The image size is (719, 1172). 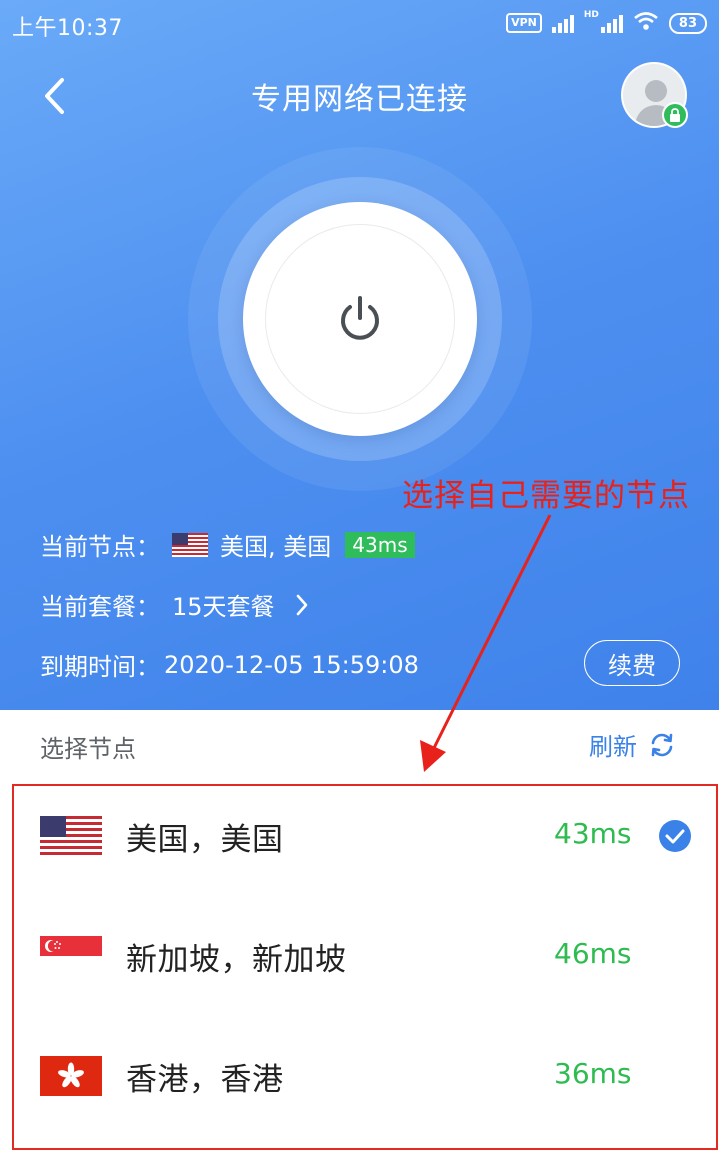 I want to click on annotation-text: 选择自己需要的节点, so click(x=546, y=496).